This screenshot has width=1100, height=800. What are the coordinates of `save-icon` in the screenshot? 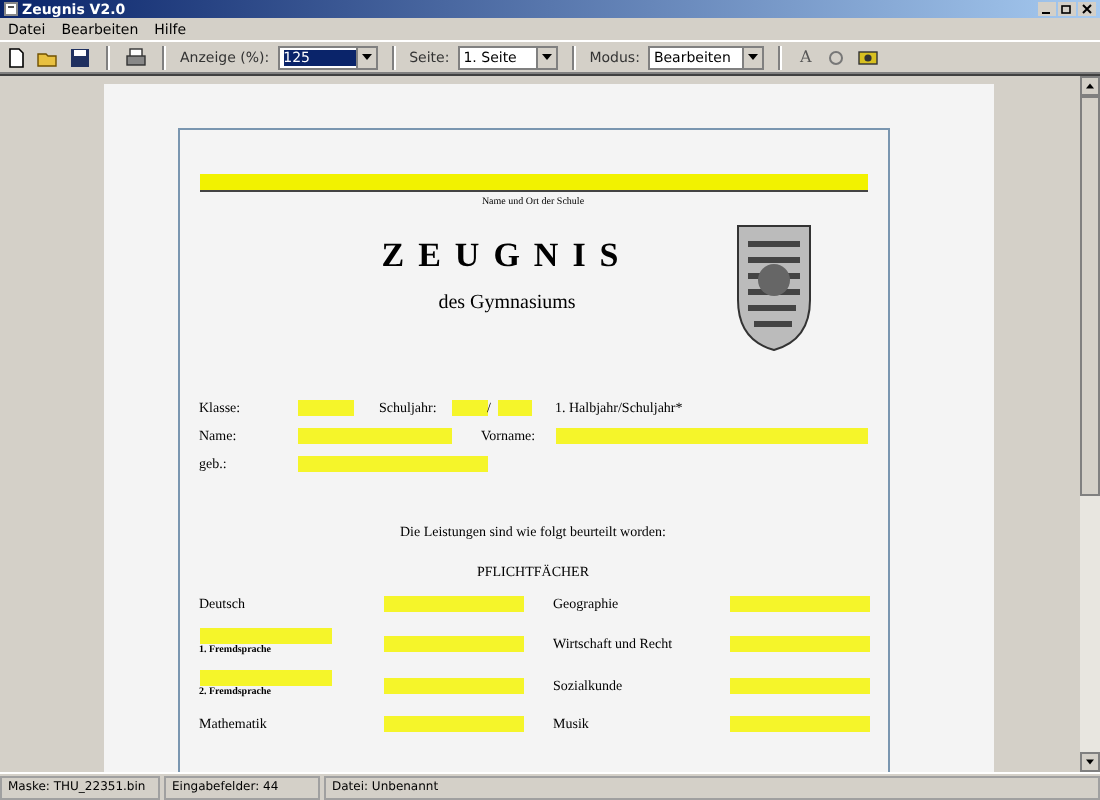 It's located at (80, 57).